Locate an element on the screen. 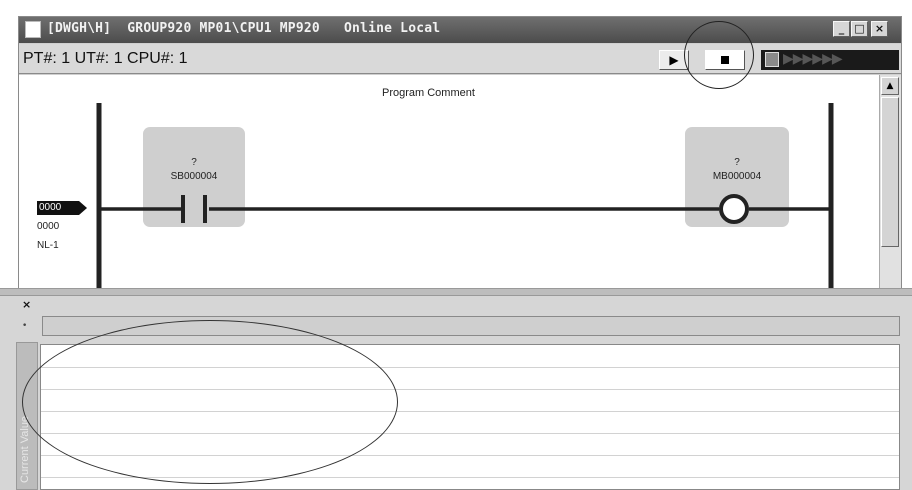  step-indicator-strip: ▶▶▶▶▶▶ is located at coordinates (830, 60).